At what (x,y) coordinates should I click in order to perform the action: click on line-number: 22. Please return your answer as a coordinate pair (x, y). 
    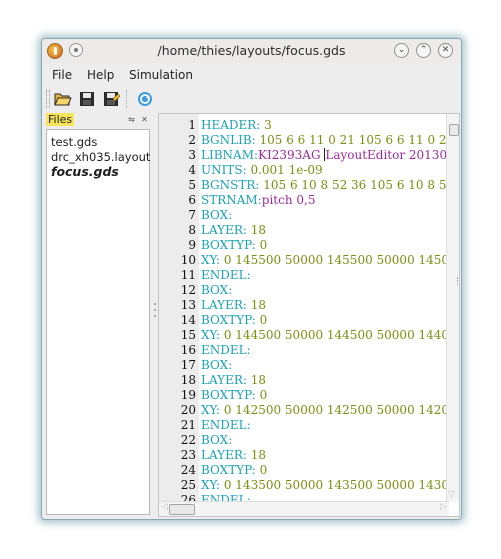
    Looking at the image, I should click on (188, 440).